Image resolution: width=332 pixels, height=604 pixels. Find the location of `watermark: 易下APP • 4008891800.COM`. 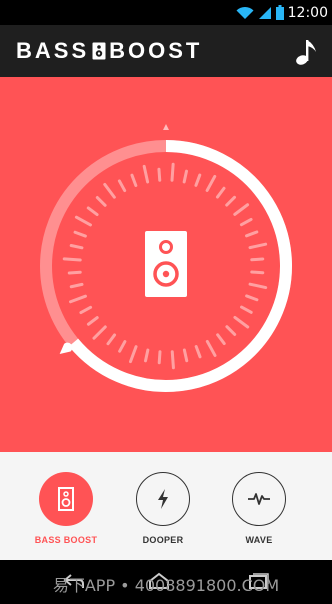

watermark: 易下APP • 4008891800.COM is located at coordinates (166, 585).